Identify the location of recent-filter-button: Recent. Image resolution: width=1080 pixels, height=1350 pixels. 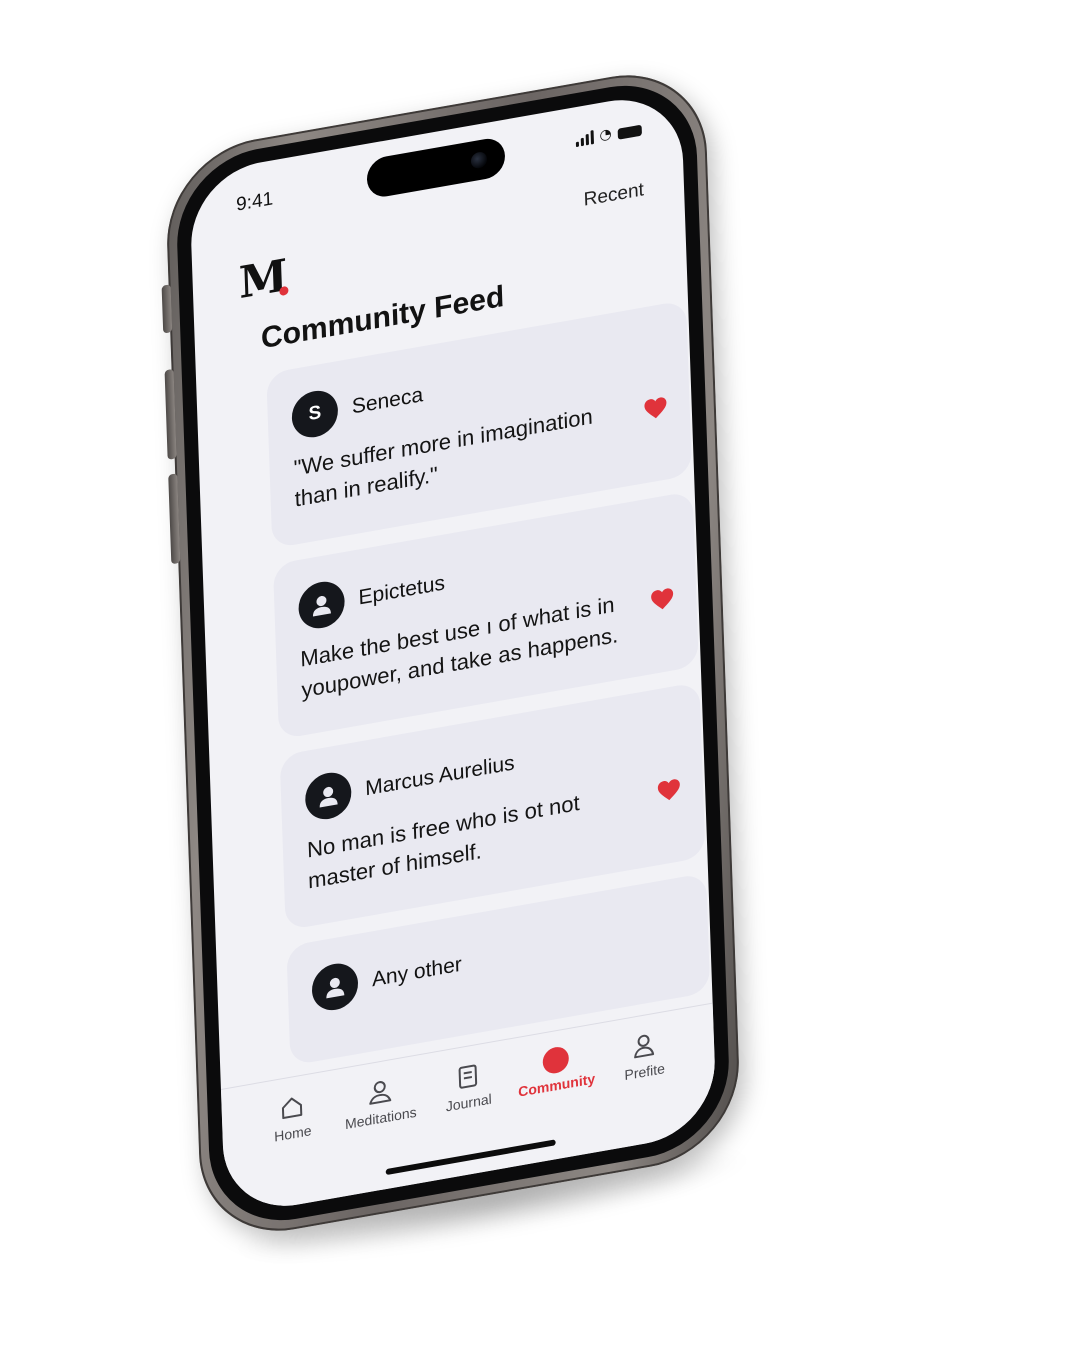
(613, 195).